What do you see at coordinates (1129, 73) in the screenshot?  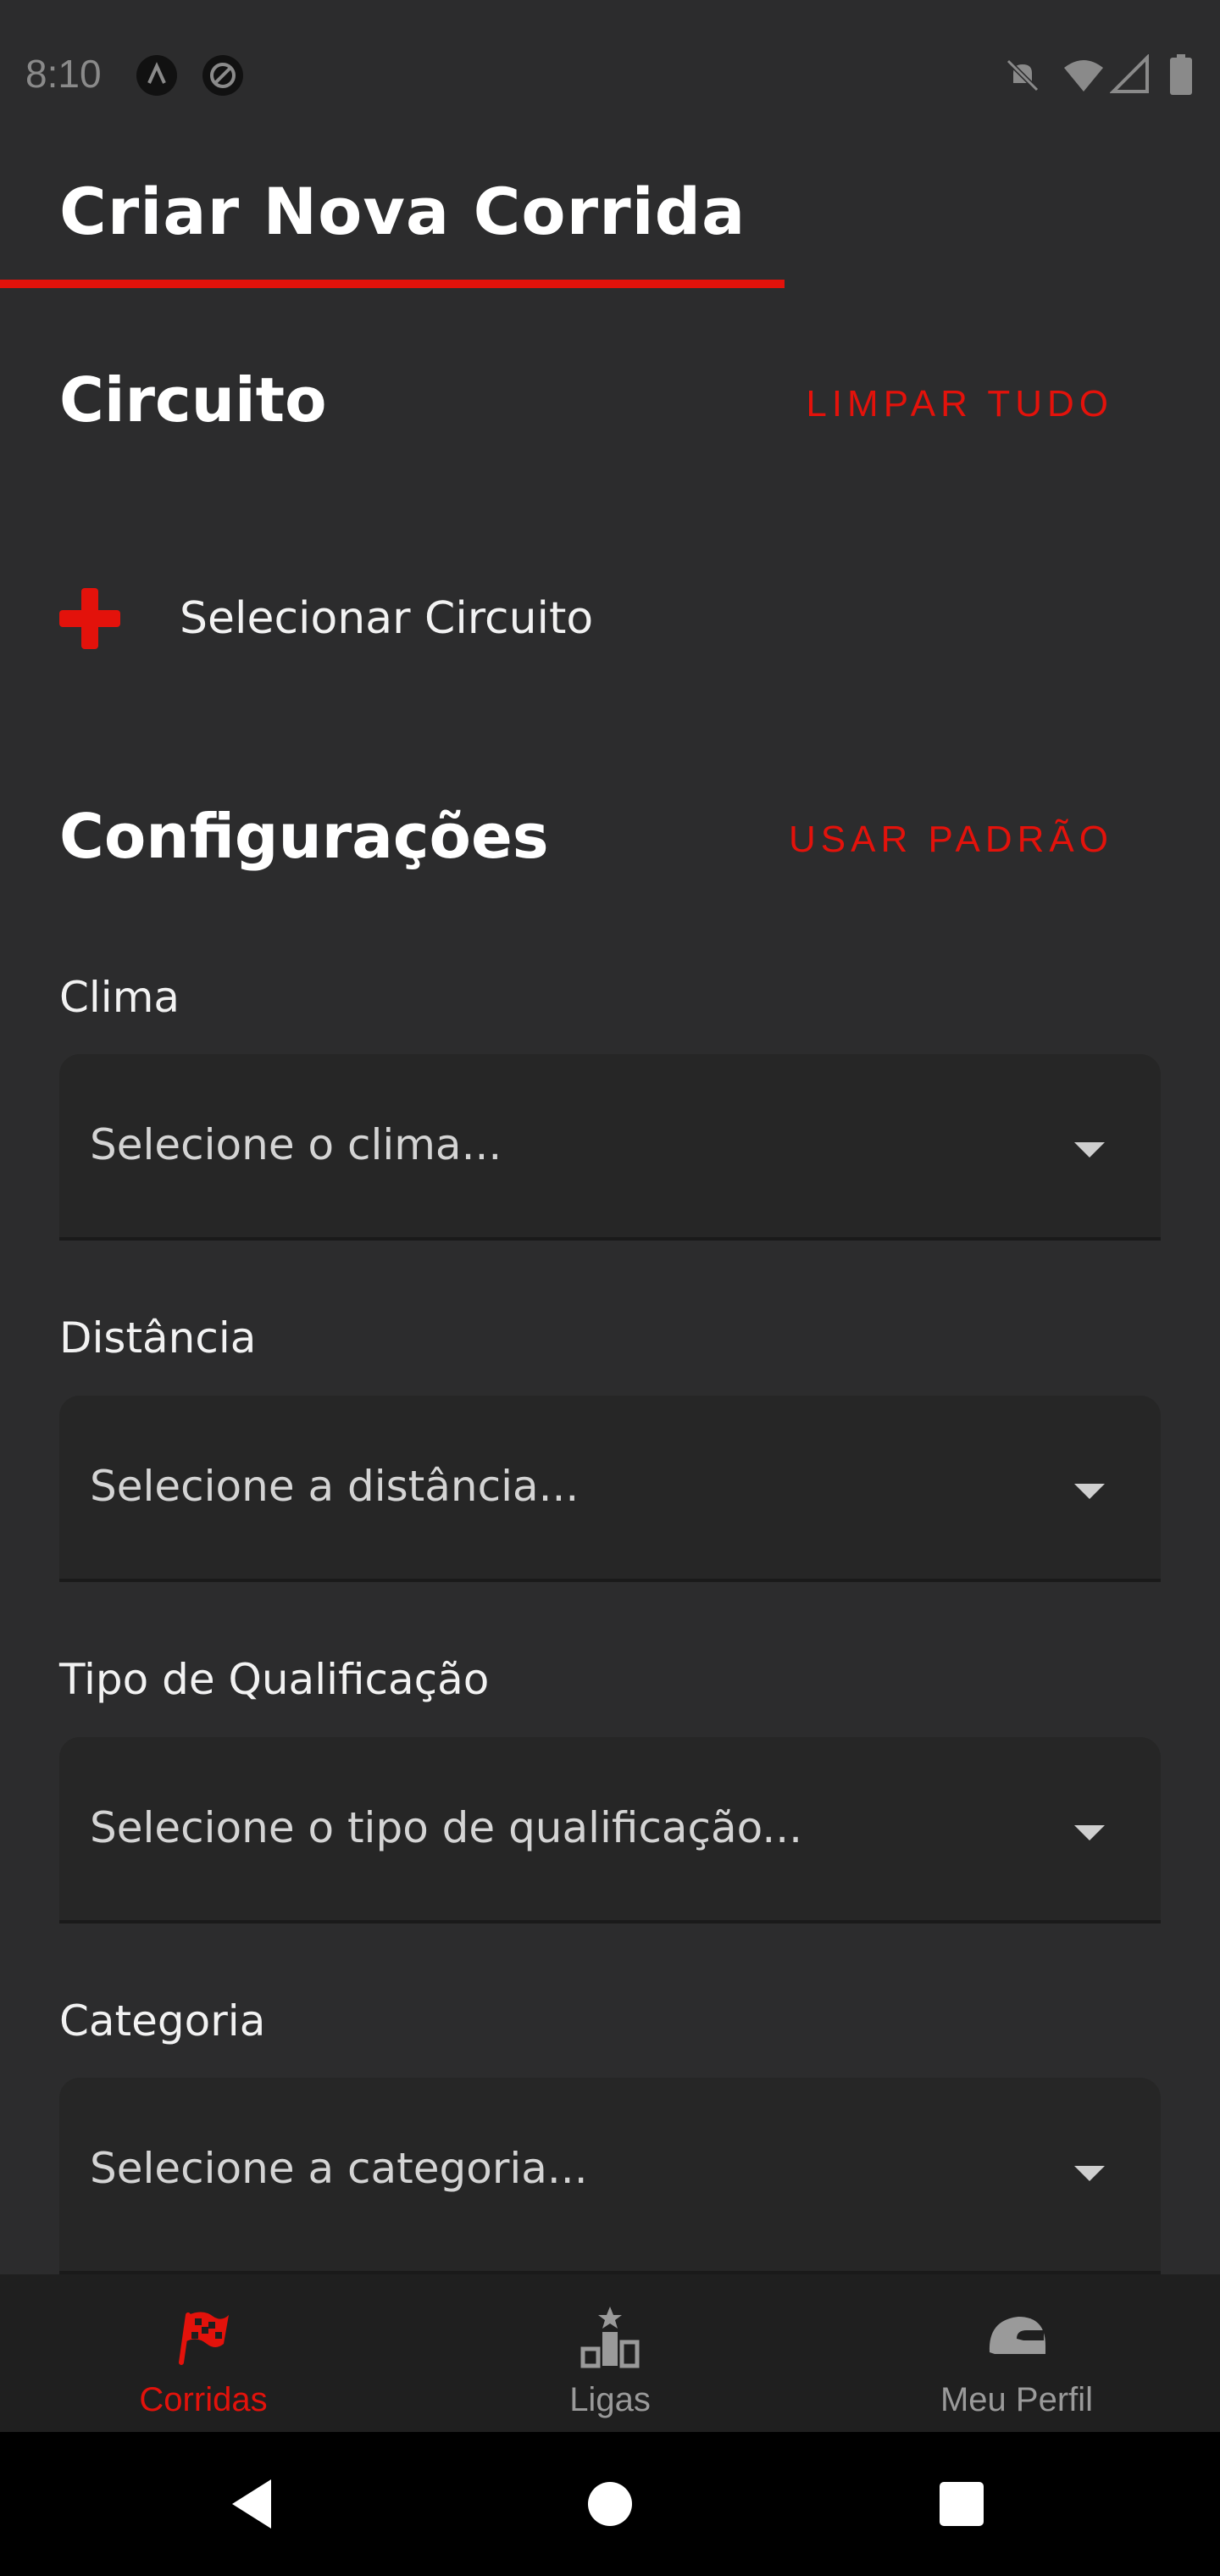 I see `signal-icon` at bounding box center [1129, 73].